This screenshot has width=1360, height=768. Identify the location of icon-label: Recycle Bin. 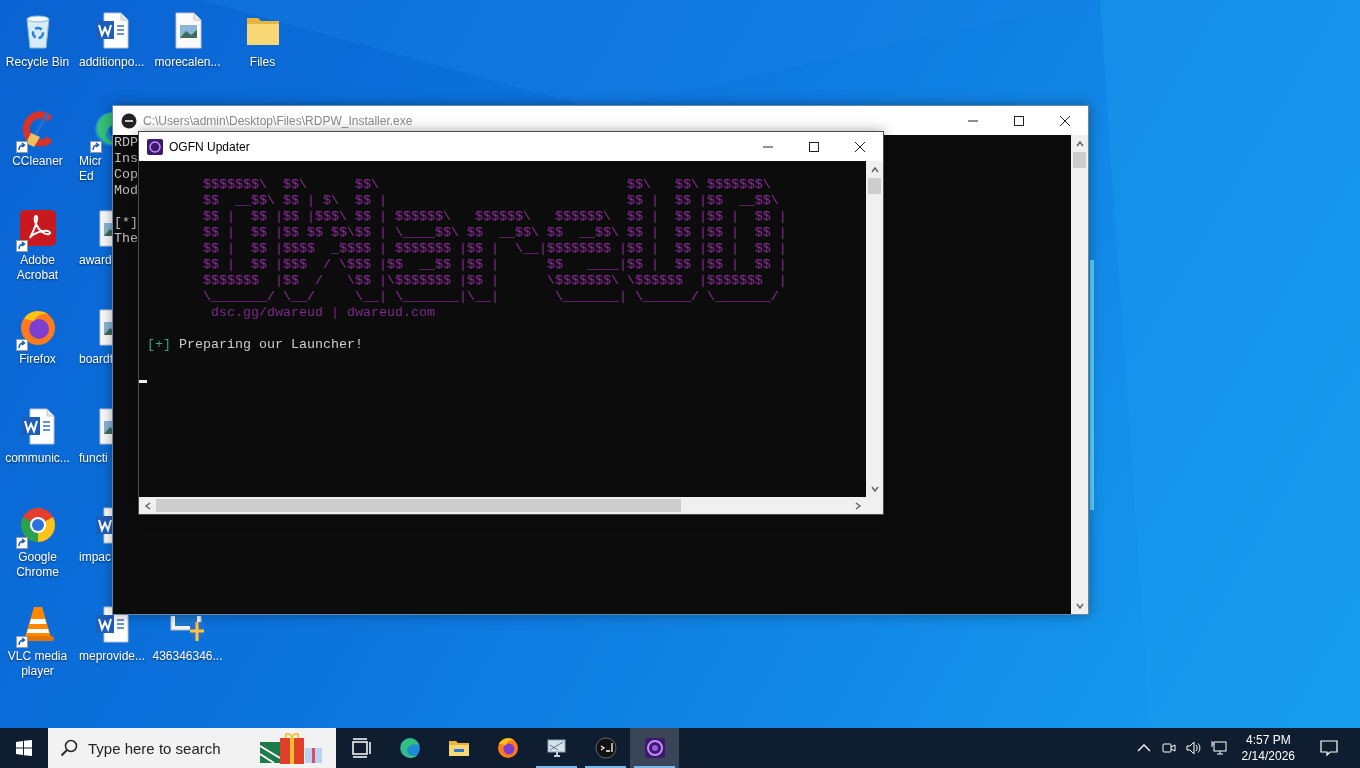
(37, 62).